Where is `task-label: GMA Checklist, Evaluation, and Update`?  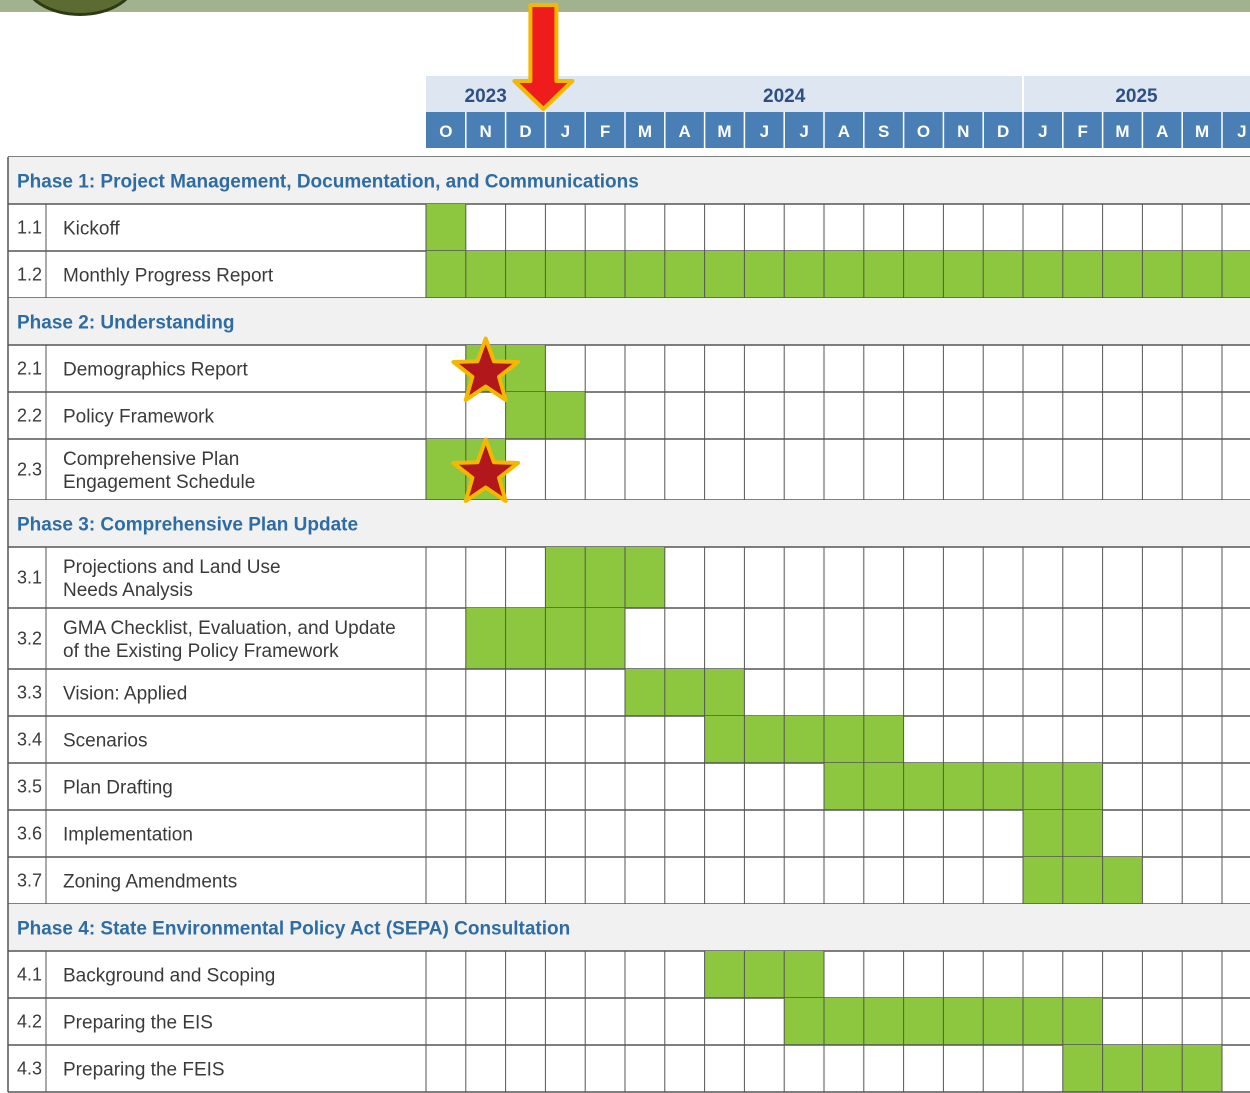
task-label: GMA Checklist, Evaluation, and Update is located at coordinates (229, 628).